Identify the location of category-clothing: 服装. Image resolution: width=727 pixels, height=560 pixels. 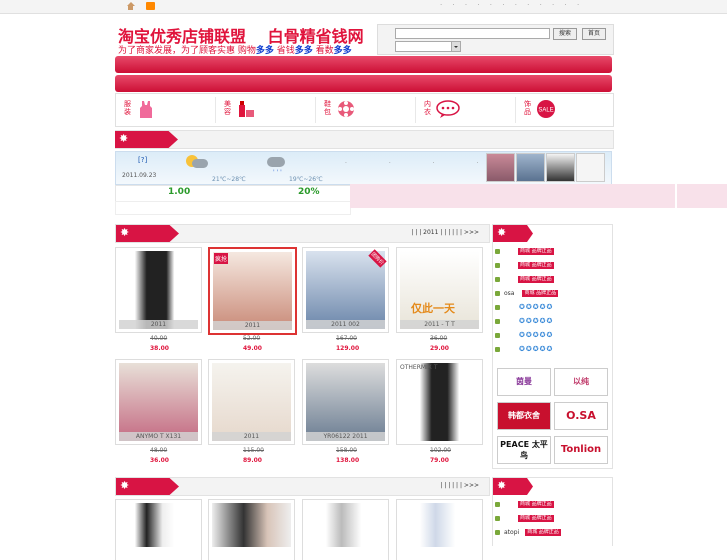
(166, 110).